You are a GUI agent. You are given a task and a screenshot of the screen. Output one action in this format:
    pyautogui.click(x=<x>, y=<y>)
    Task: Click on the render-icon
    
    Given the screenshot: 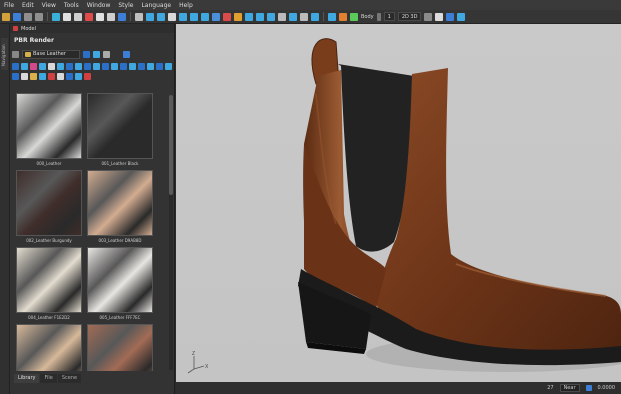 What is the action you would take?
    pyautogui.click(x=56, y=16)
    